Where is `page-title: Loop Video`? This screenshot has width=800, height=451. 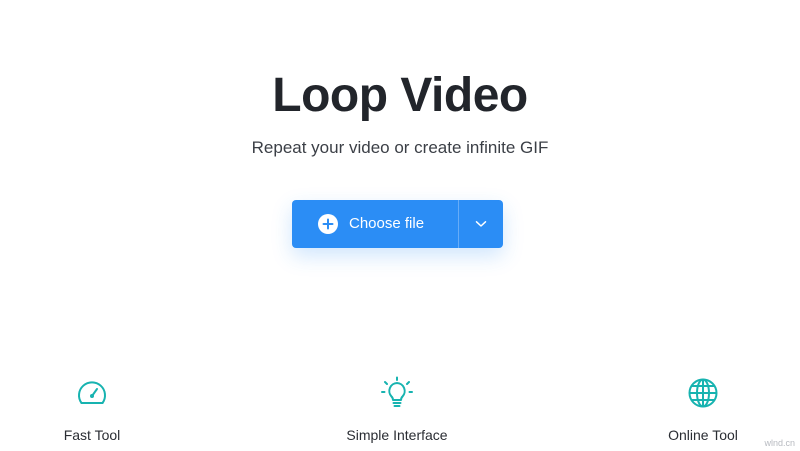 page-title: Loop Video is located at coordinates (400, 95).